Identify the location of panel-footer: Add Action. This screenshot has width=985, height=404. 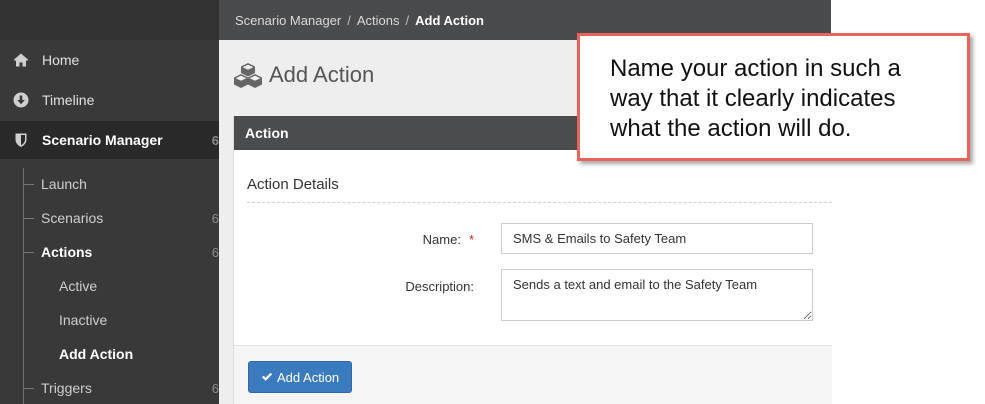
(533, 374).